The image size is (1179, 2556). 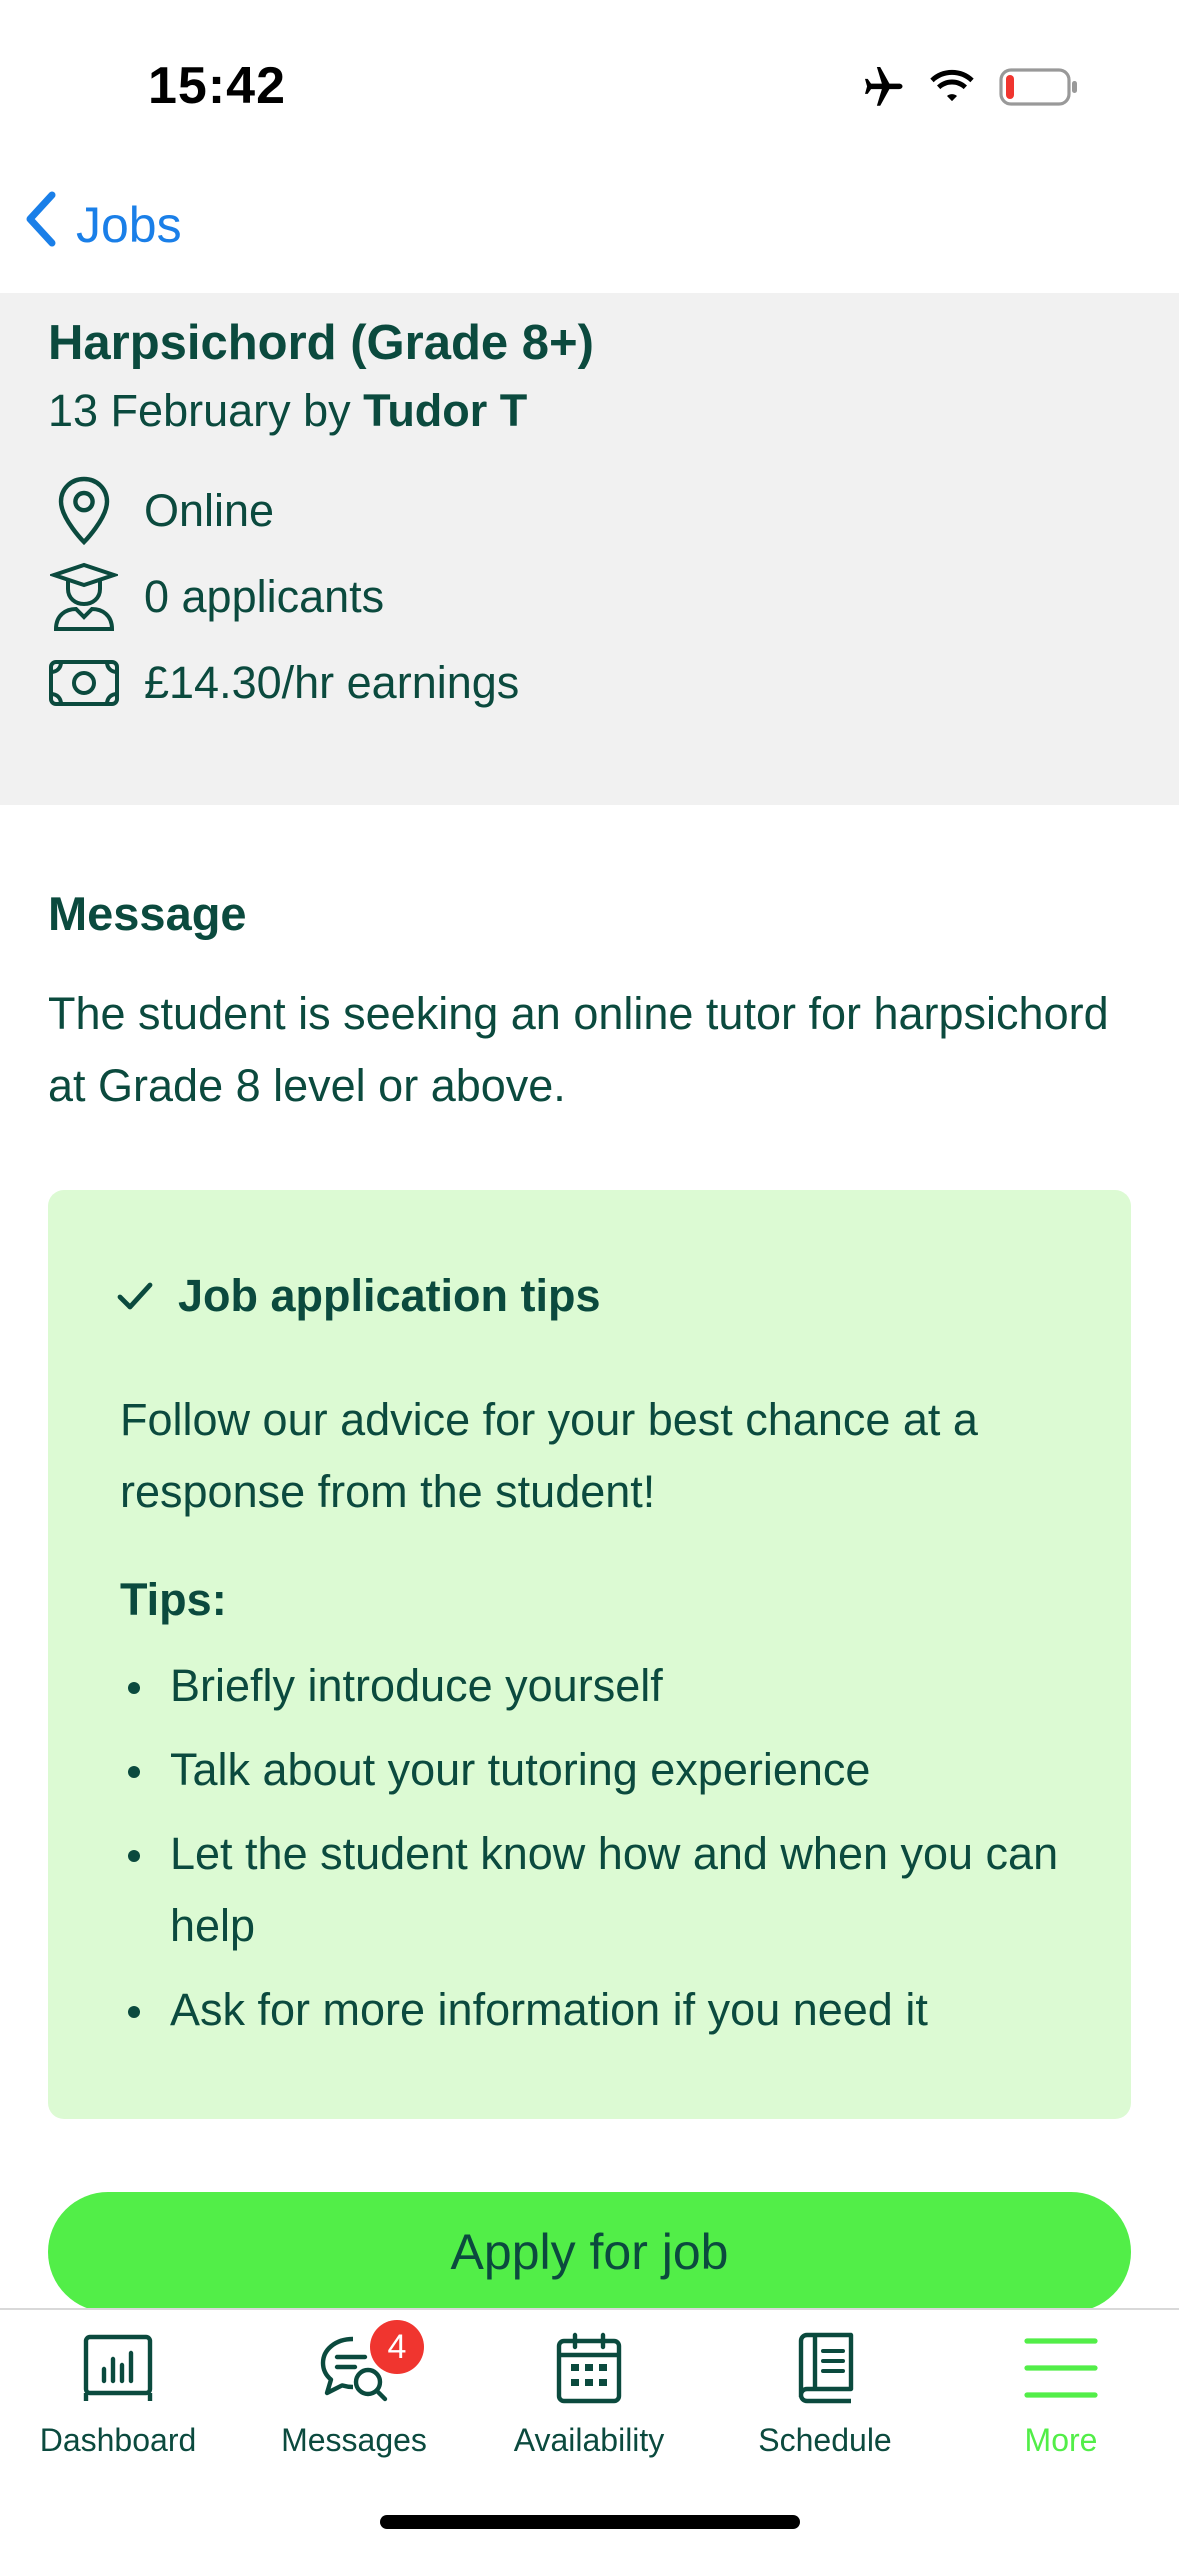 What do you see at coordinates (209, 510) in the screenshot?
I see `detail-location-text: Online` at bounding box center [209, 510].